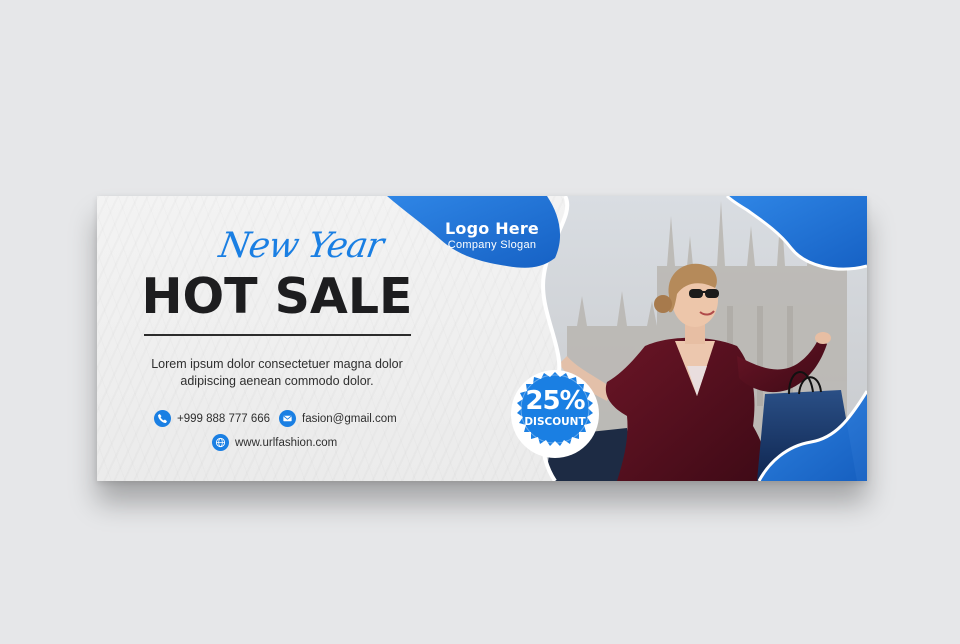  Describe the element at coordinates (220, 442) in the screenshot. I see `globe-icon` at that location.